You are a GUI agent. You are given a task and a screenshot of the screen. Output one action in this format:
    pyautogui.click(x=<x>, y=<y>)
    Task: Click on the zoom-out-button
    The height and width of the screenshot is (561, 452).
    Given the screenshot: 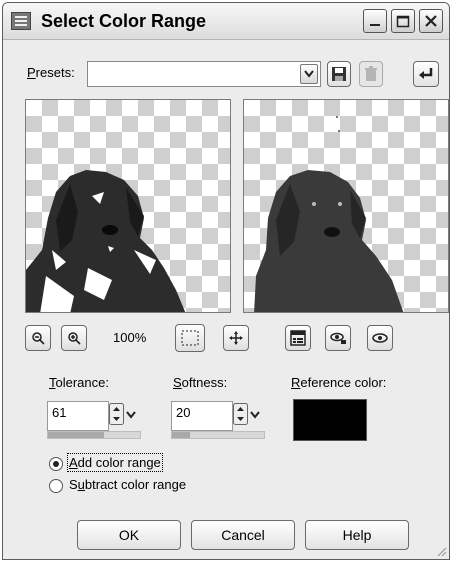 What is the action you would take?
    pyautogui.click(x=38, y=338)
    